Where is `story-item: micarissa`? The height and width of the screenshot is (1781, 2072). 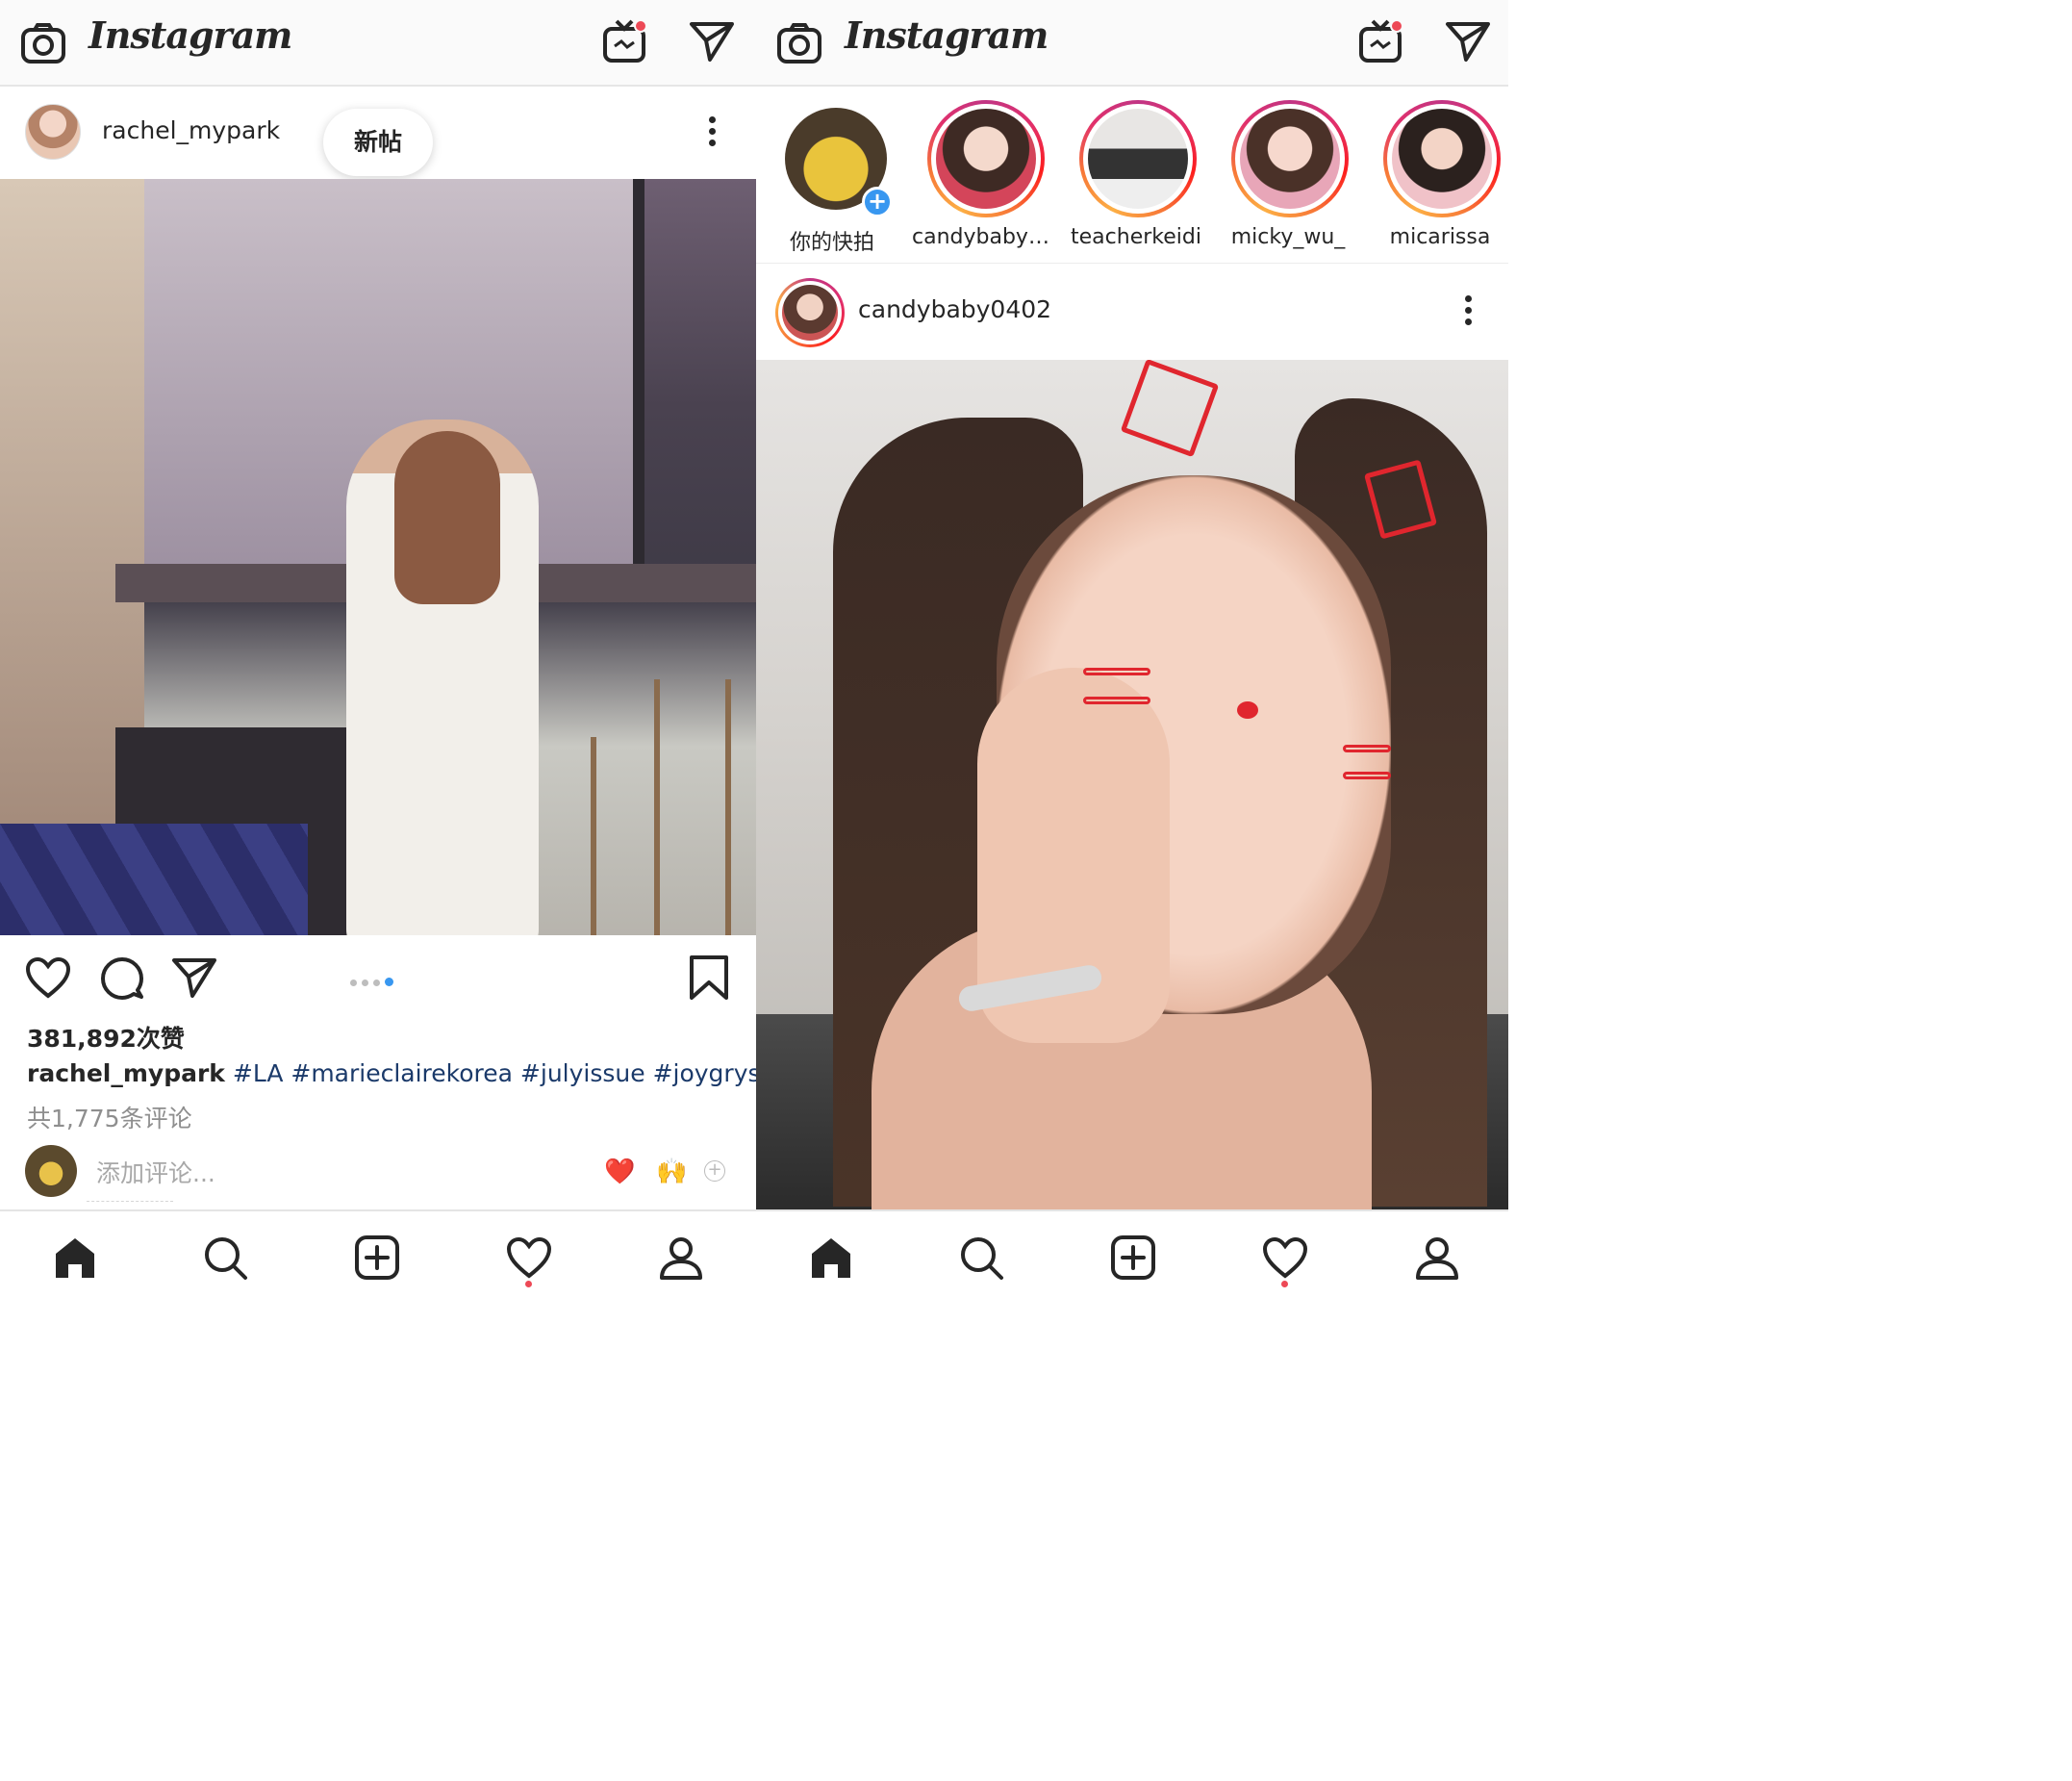
story-item: micarissa is located at coordinates (1440, 177).